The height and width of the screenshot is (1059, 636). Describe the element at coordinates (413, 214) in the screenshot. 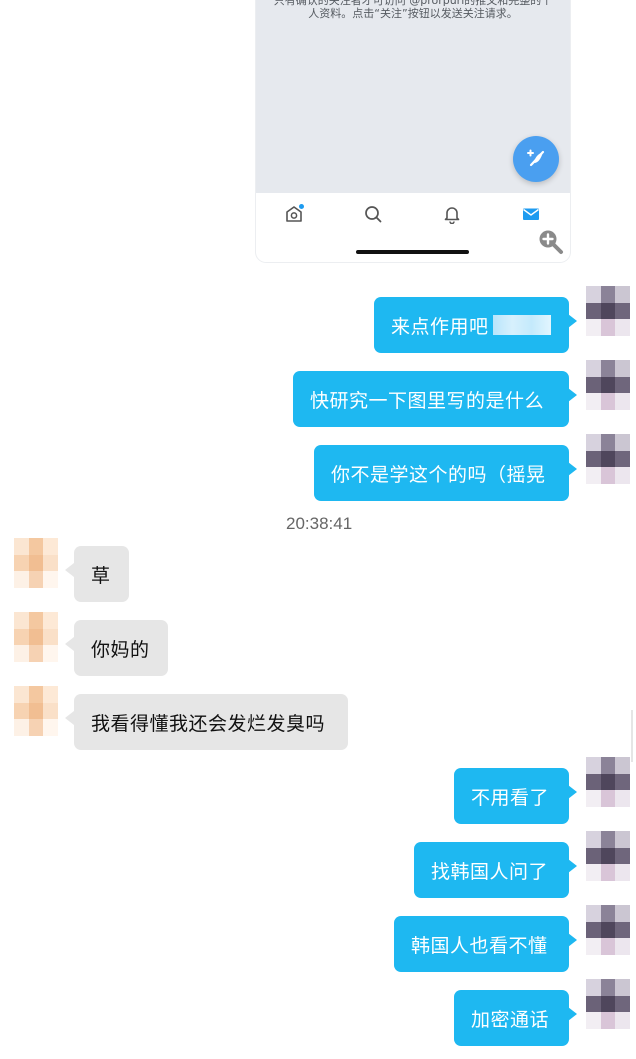

I see `screenshot-tab-bar` at that location.